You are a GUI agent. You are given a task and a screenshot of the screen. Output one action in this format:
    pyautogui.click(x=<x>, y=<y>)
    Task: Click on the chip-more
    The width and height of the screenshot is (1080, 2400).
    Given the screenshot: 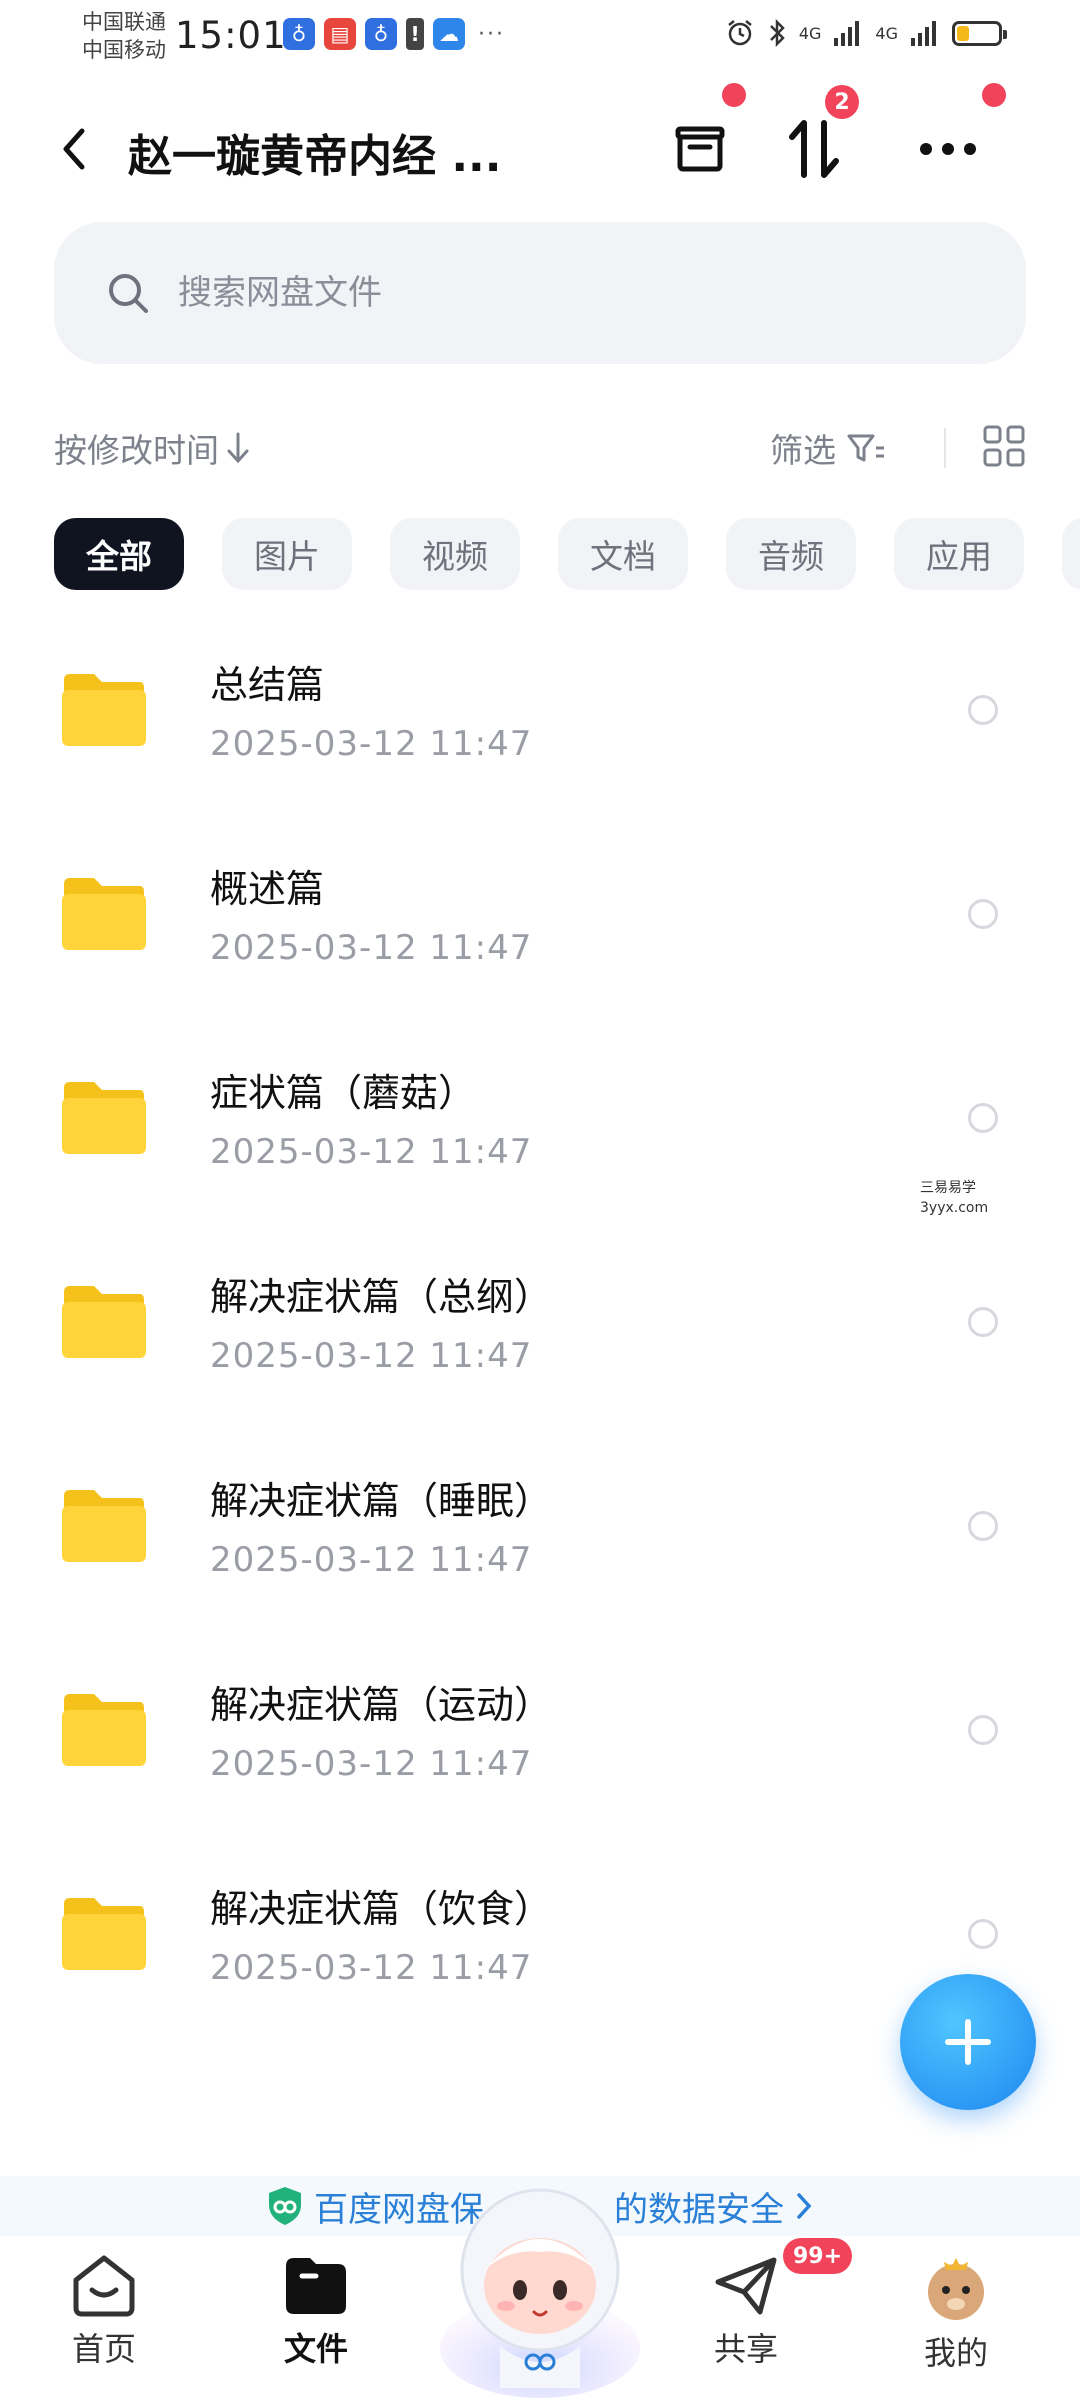 What is the action you would take?
    pyautogui.click(x=1071, y=554)
    